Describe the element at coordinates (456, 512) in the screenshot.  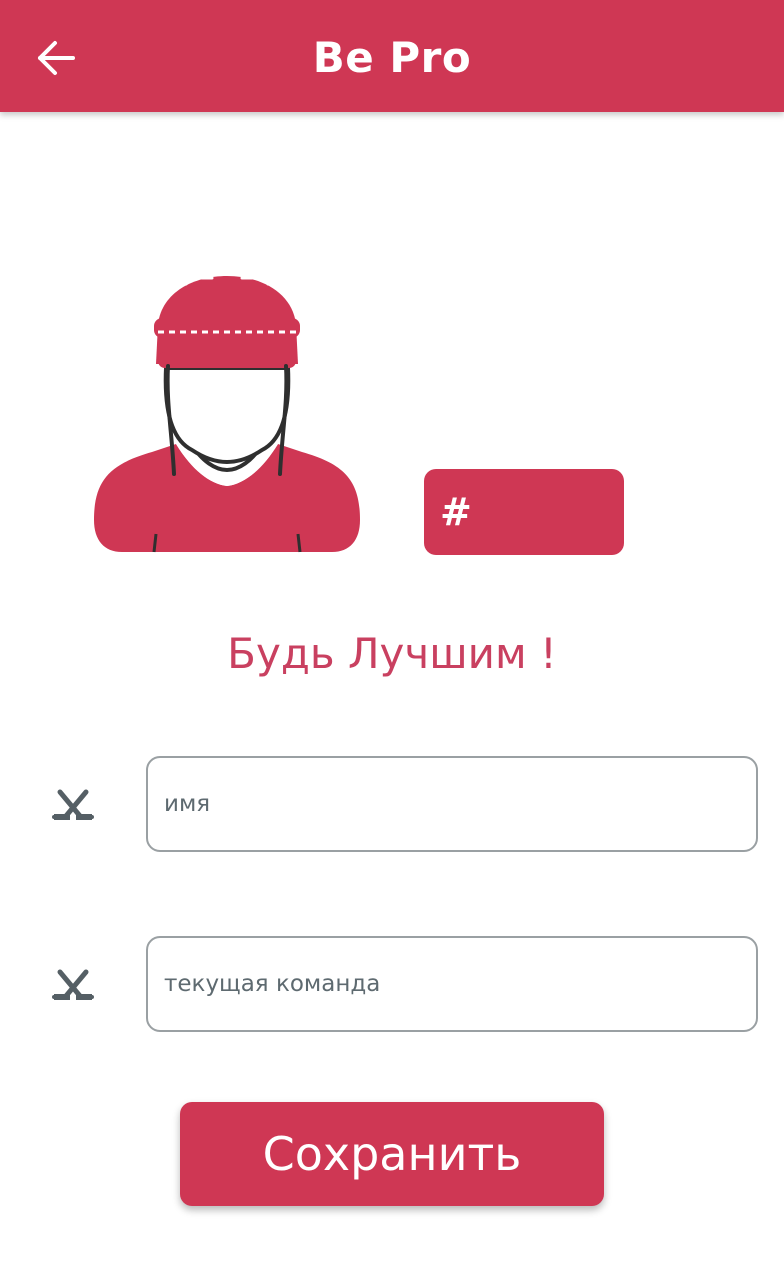
I see `number-prefix: #` at that location.